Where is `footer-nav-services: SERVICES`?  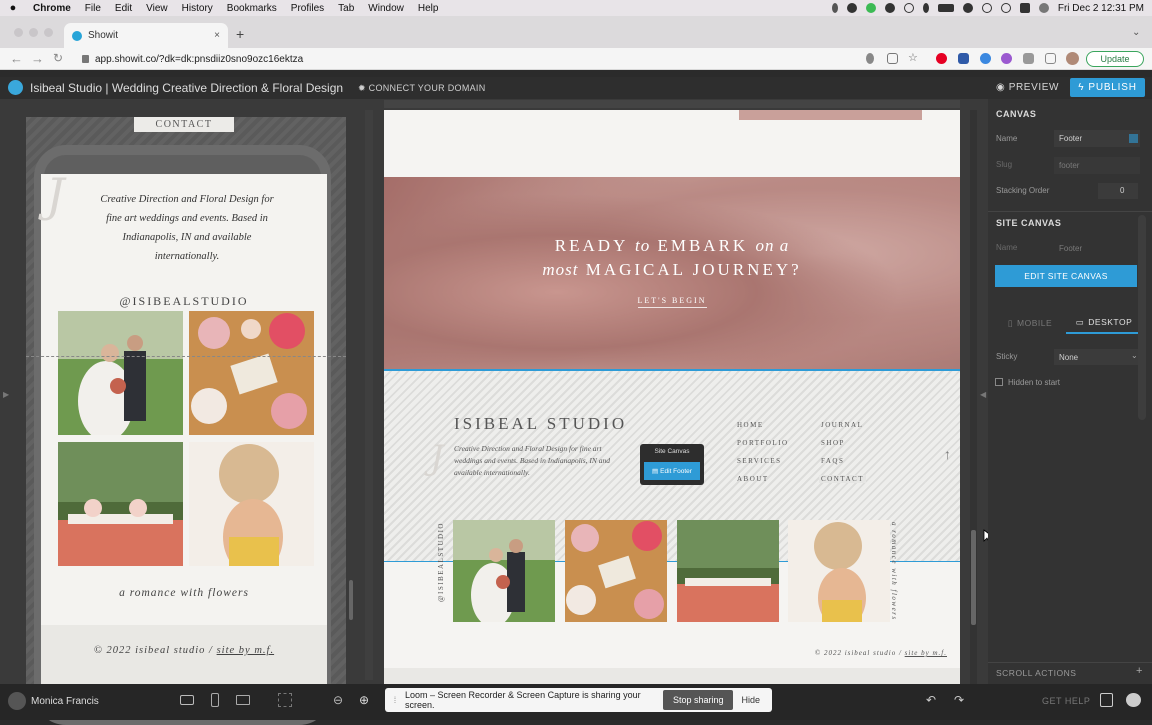
footer-nav-services: SERVICES is located at coordinates (759, 461).